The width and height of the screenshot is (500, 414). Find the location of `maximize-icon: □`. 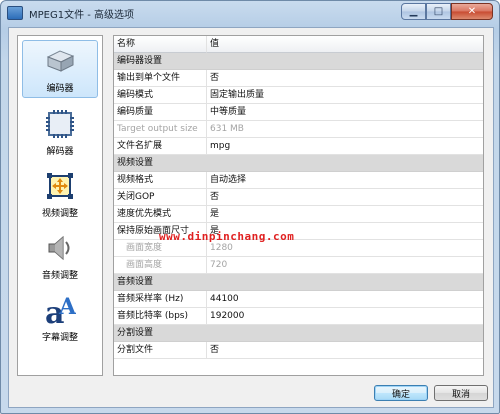

maximize-icon: □ is located at coordinates (438, 11).